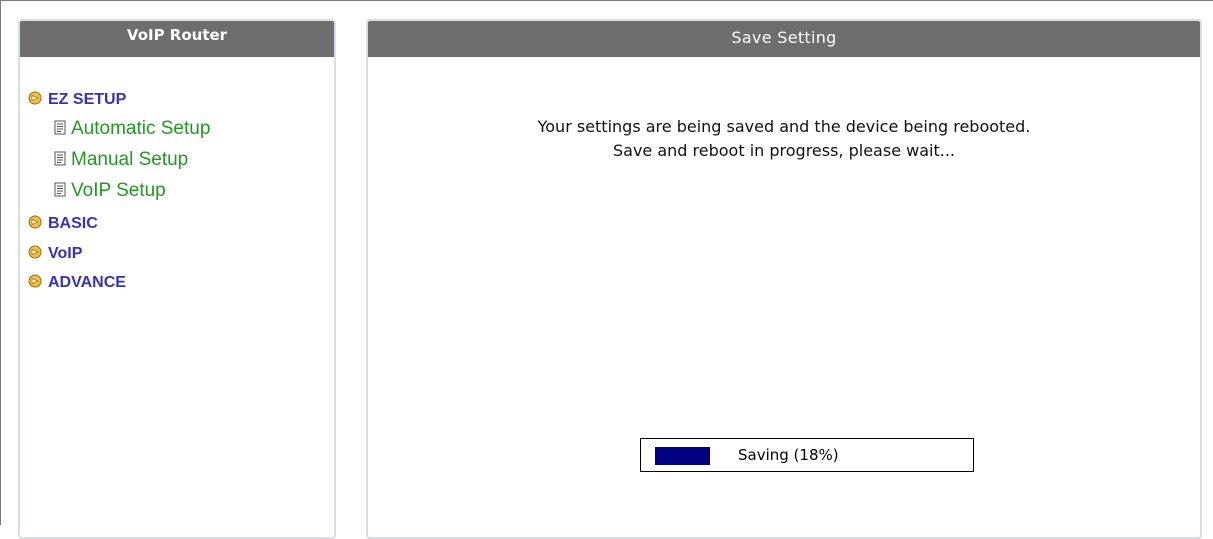 The width and height of the screenshot is (1213, 539). I want to click on menu-item-basic: BASIC, so click(63, 224).